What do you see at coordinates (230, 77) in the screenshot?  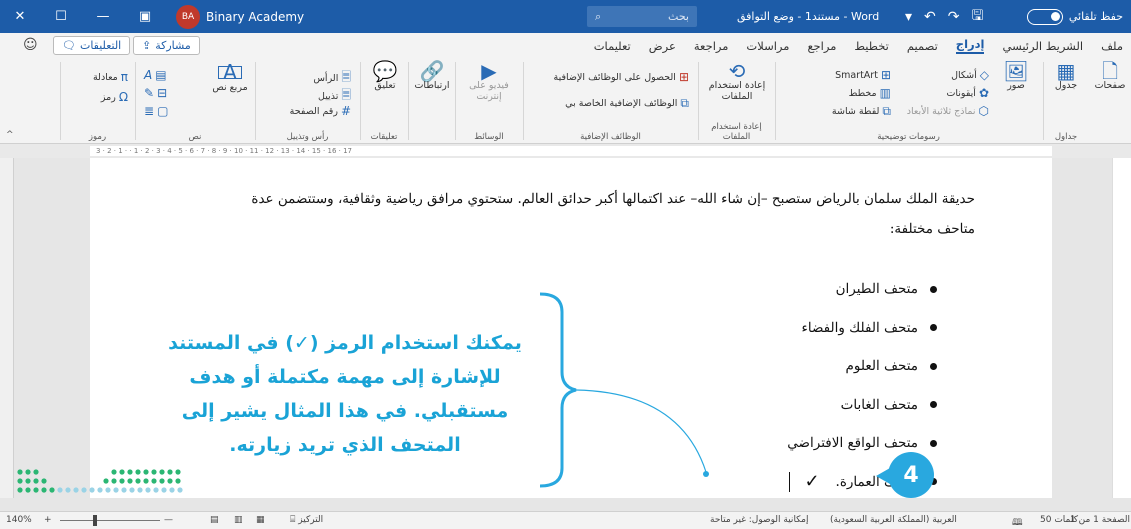 I see `text-box-button: A مربع نص` at bounding box center [230, 77].